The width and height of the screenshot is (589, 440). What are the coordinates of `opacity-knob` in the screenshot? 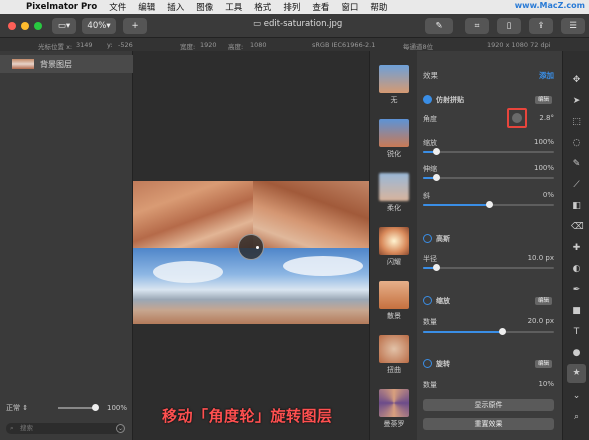 It's located at (95, 407).